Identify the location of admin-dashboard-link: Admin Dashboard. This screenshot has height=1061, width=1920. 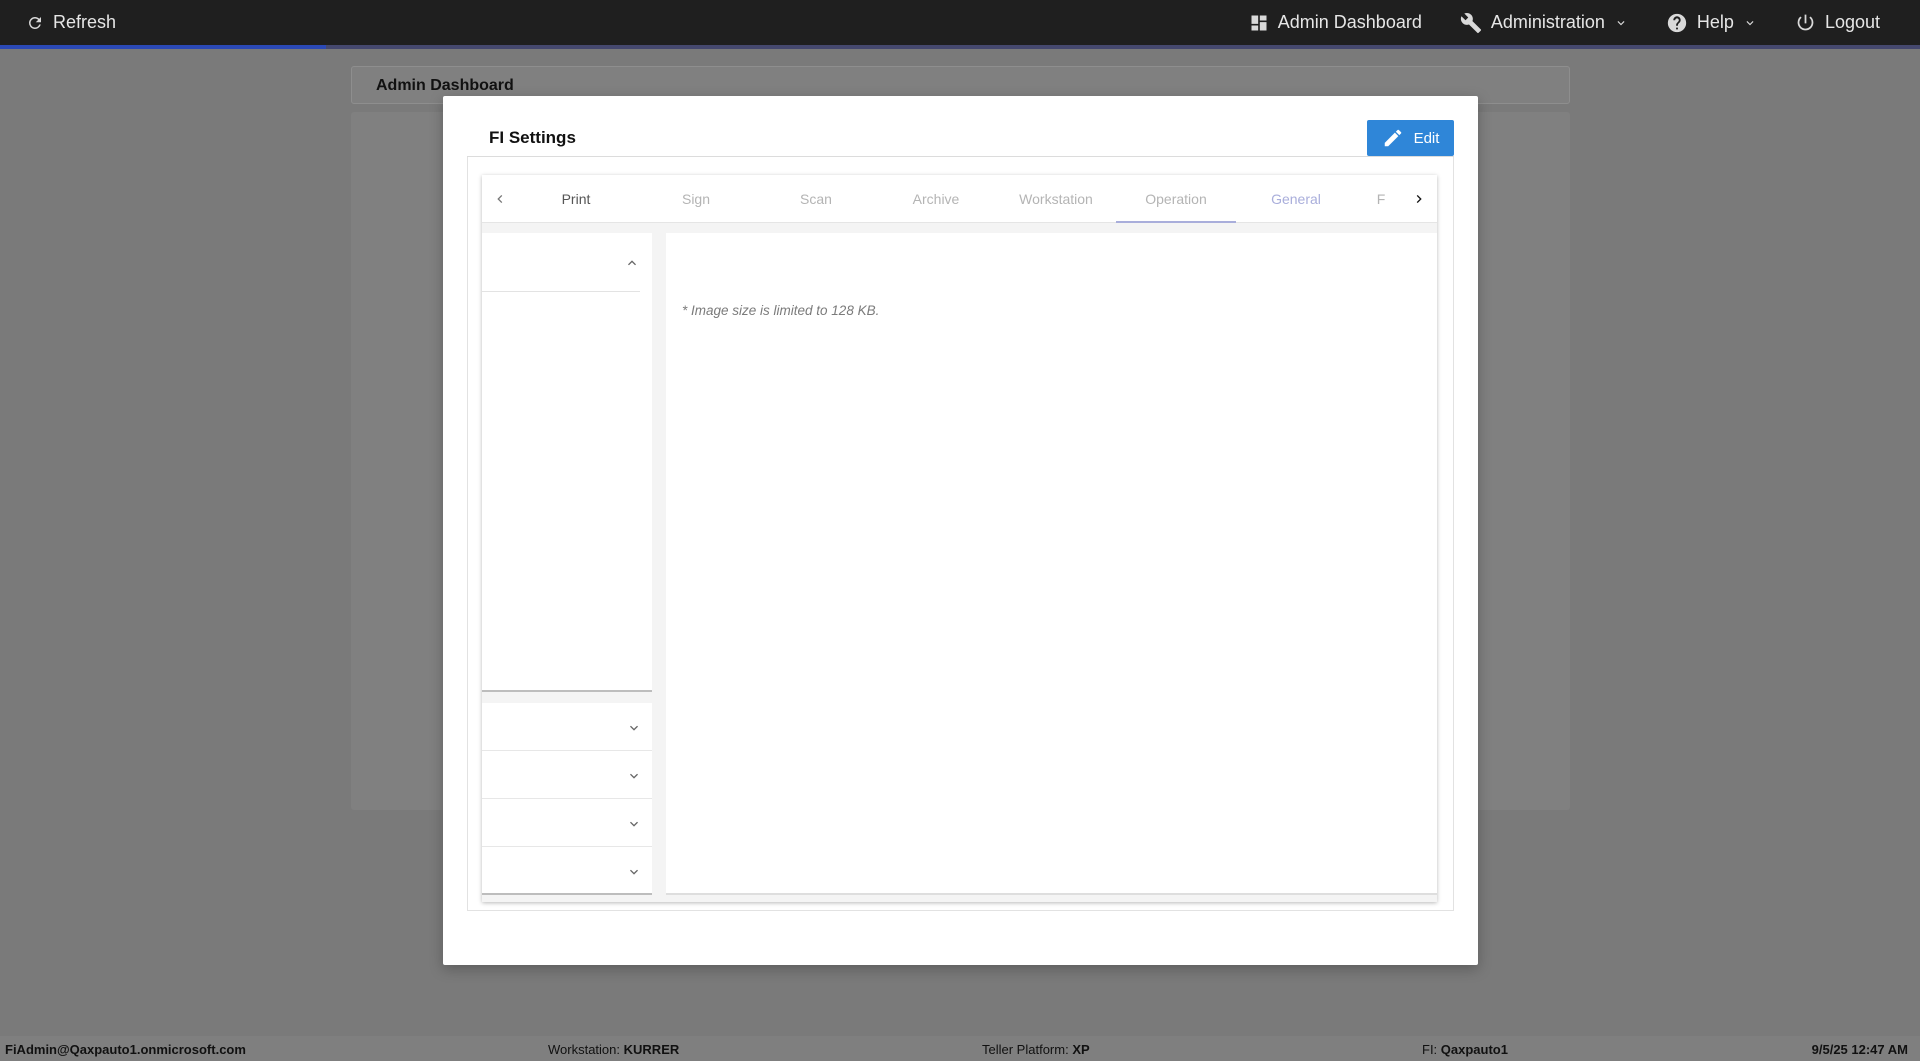
(1335, 22).